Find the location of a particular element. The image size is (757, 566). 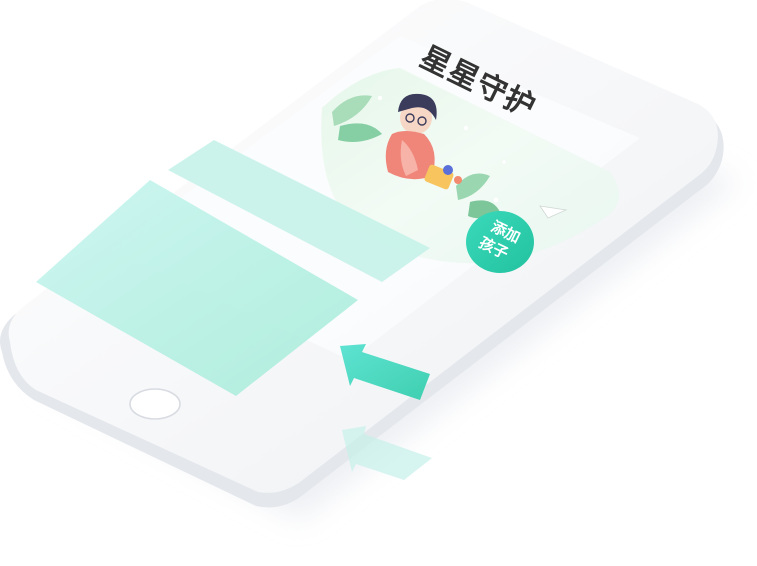

home-button is located at coordinates (155, 404).